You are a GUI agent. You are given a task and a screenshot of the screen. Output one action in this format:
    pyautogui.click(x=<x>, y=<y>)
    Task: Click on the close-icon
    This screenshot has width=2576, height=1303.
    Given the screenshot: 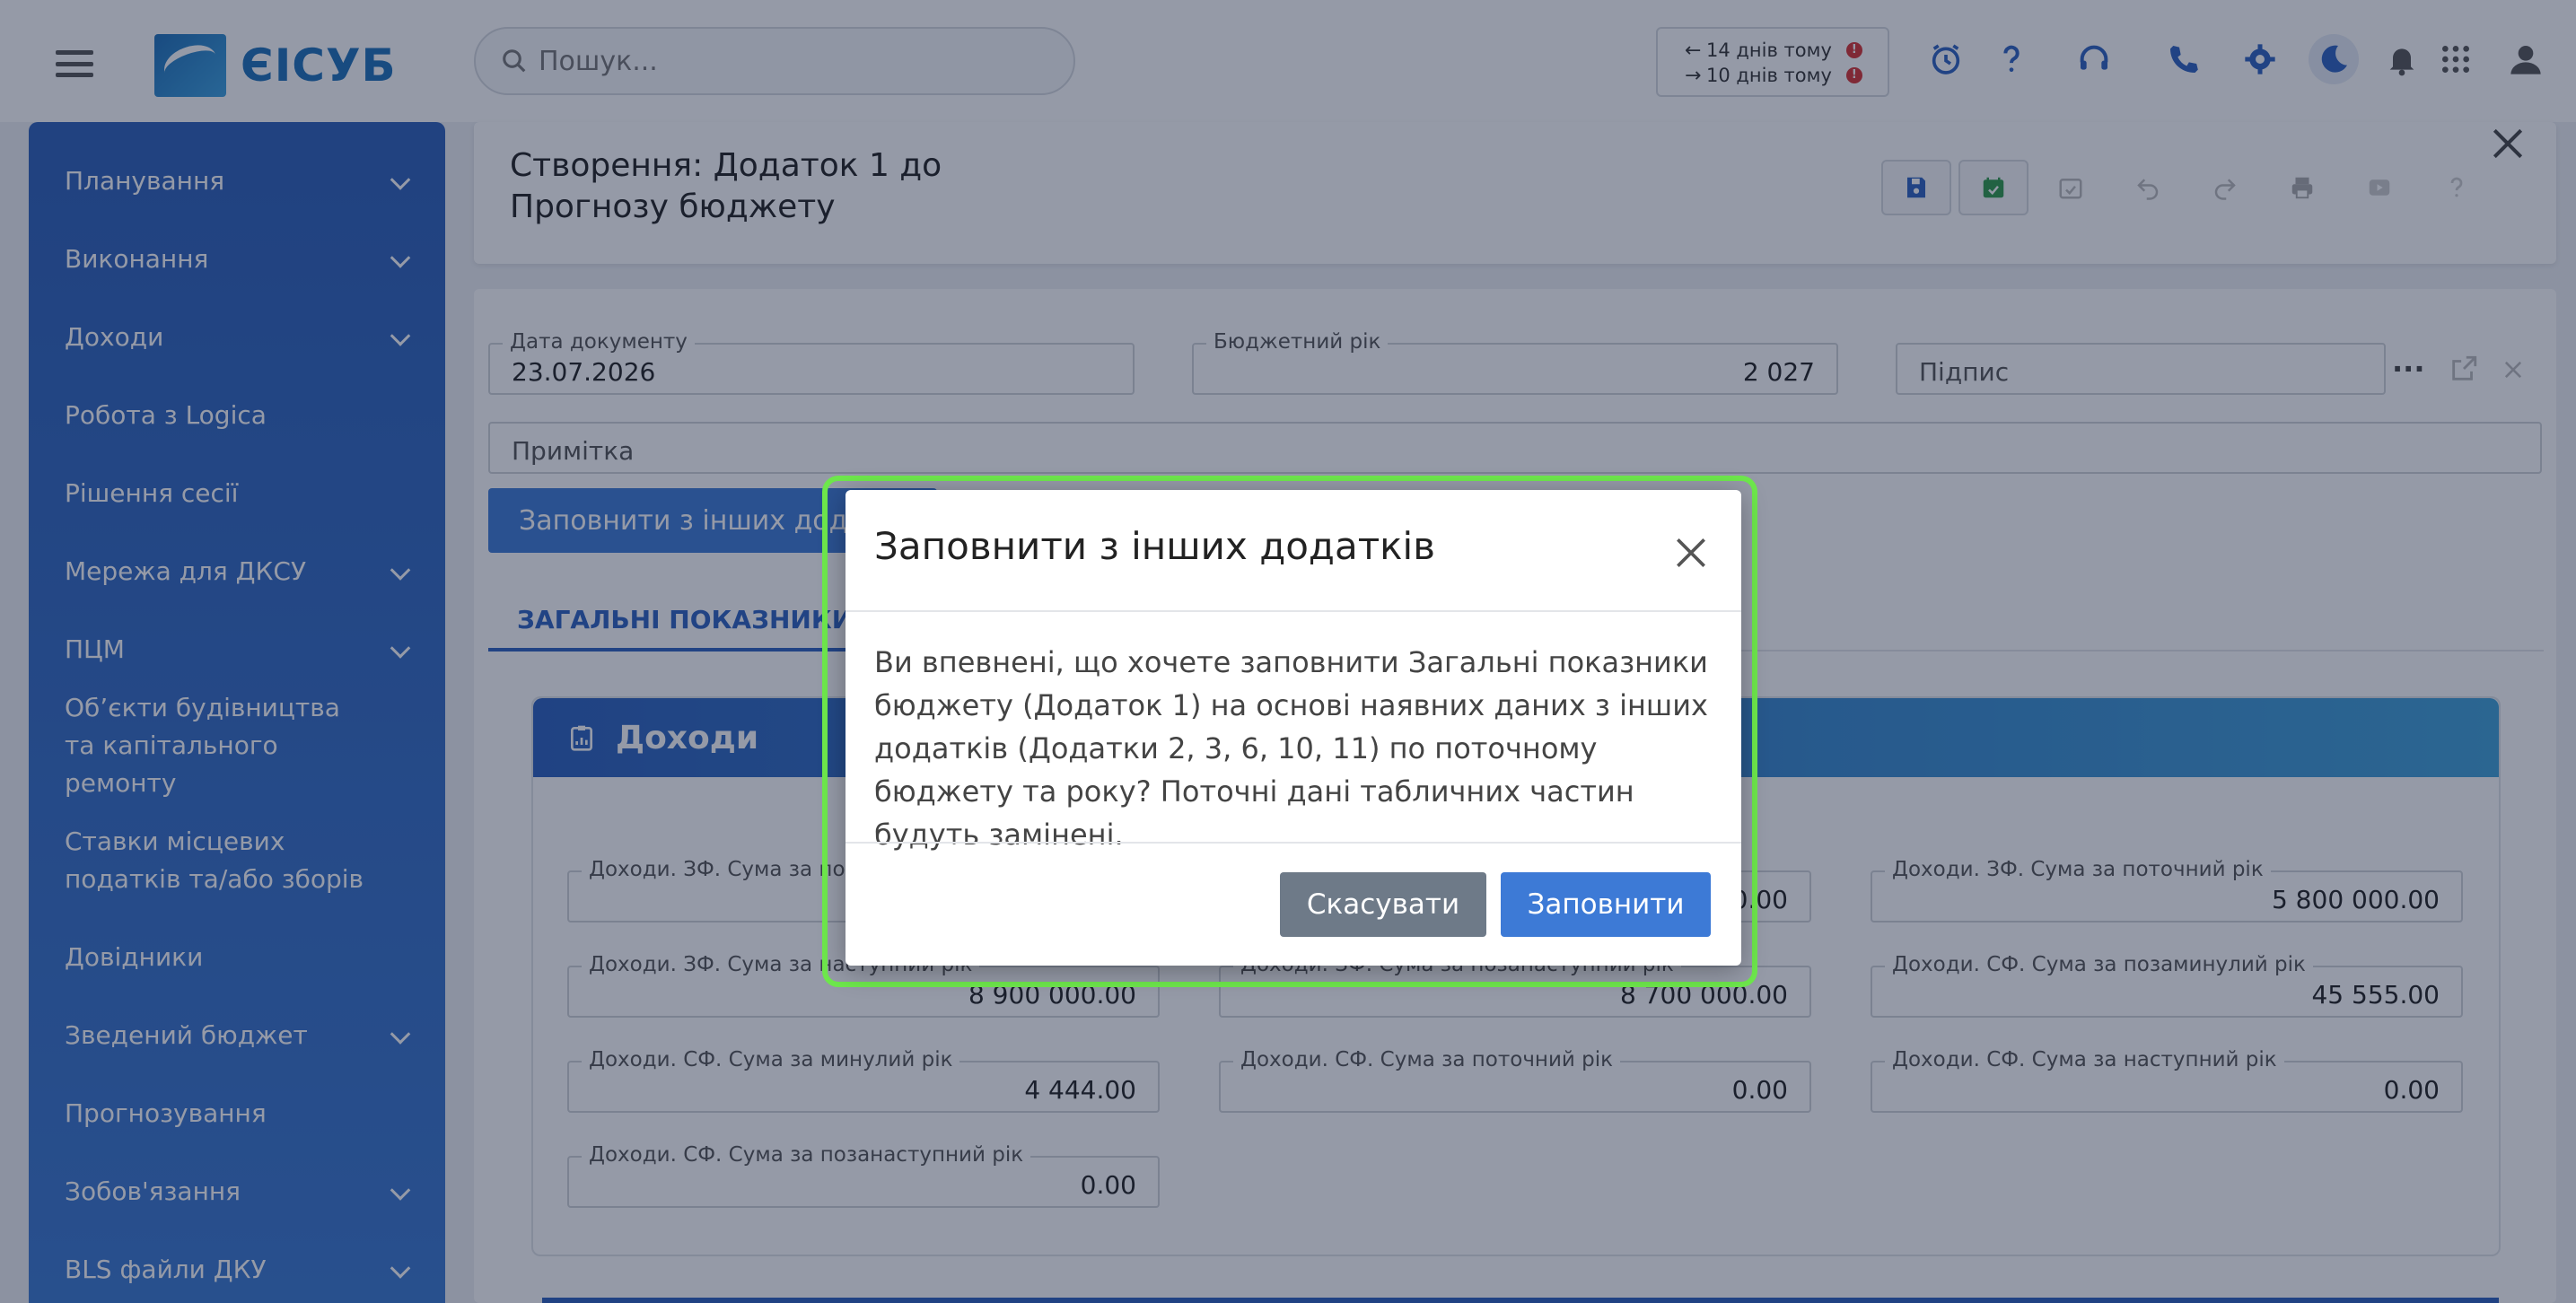 What is the action you would take?
    pyautogui.click(x=1691, y=553)
    